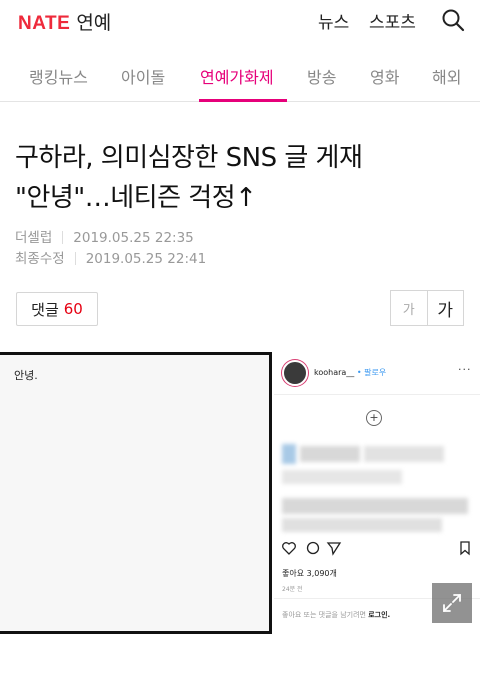 The width and height of the screenshot is (480, 688). Describe the element at coordinates (334, 372) in the screenshot. I see `instagram-username-text: koohara__` at that location.